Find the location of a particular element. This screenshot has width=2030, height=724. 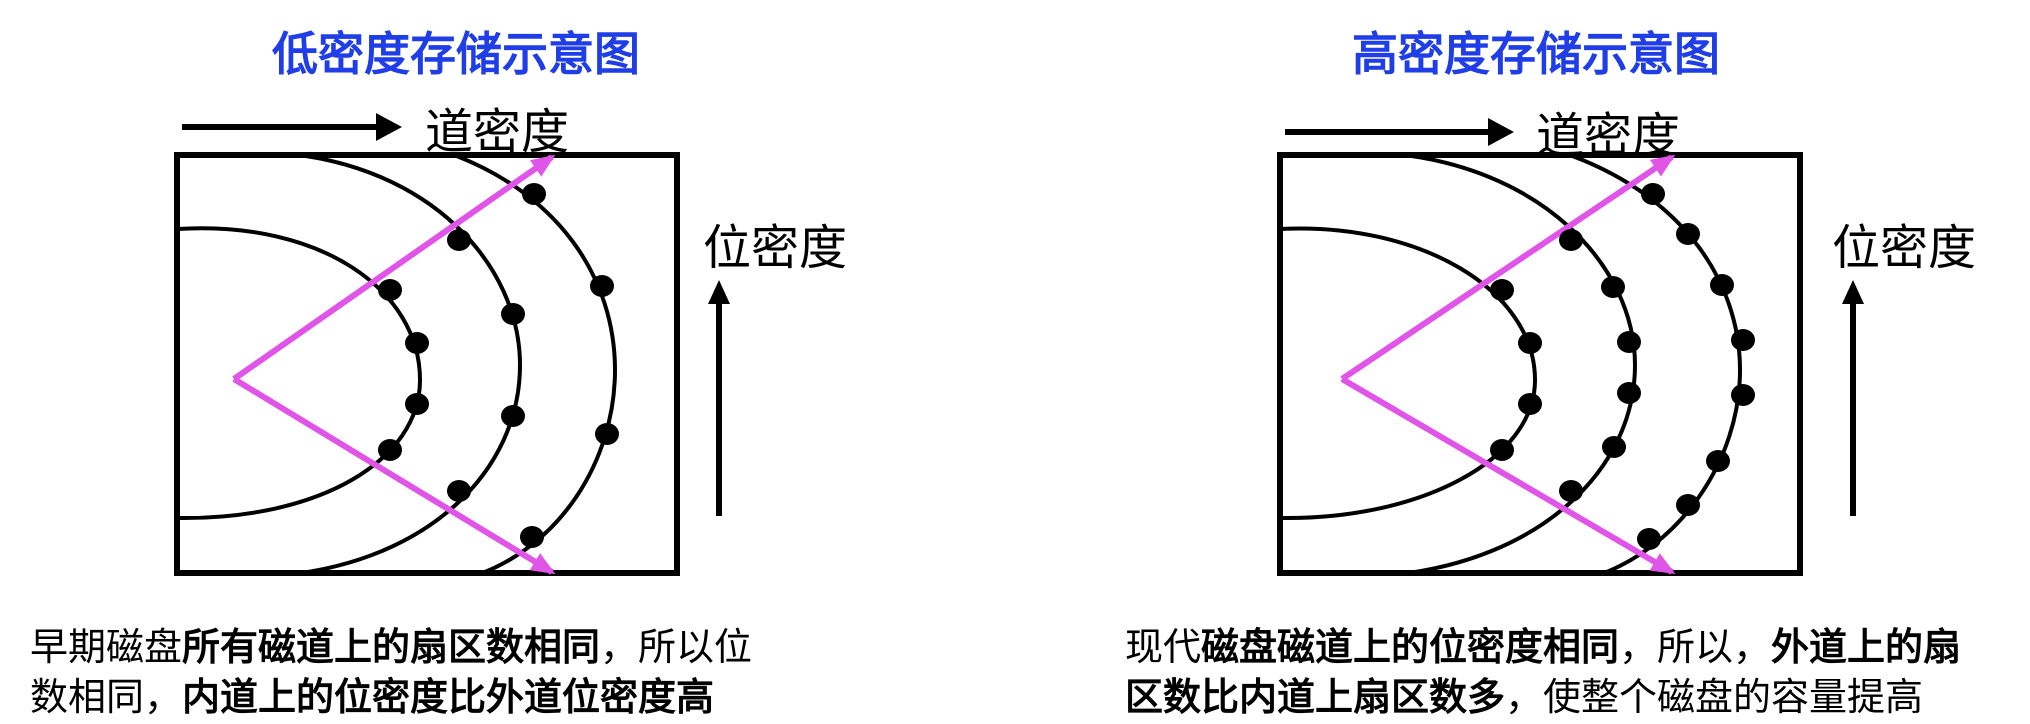

left-caption-line-1: 早期磁盘所有磁道上的扇区数相同，所以位 is located at coordinates (391, 647).